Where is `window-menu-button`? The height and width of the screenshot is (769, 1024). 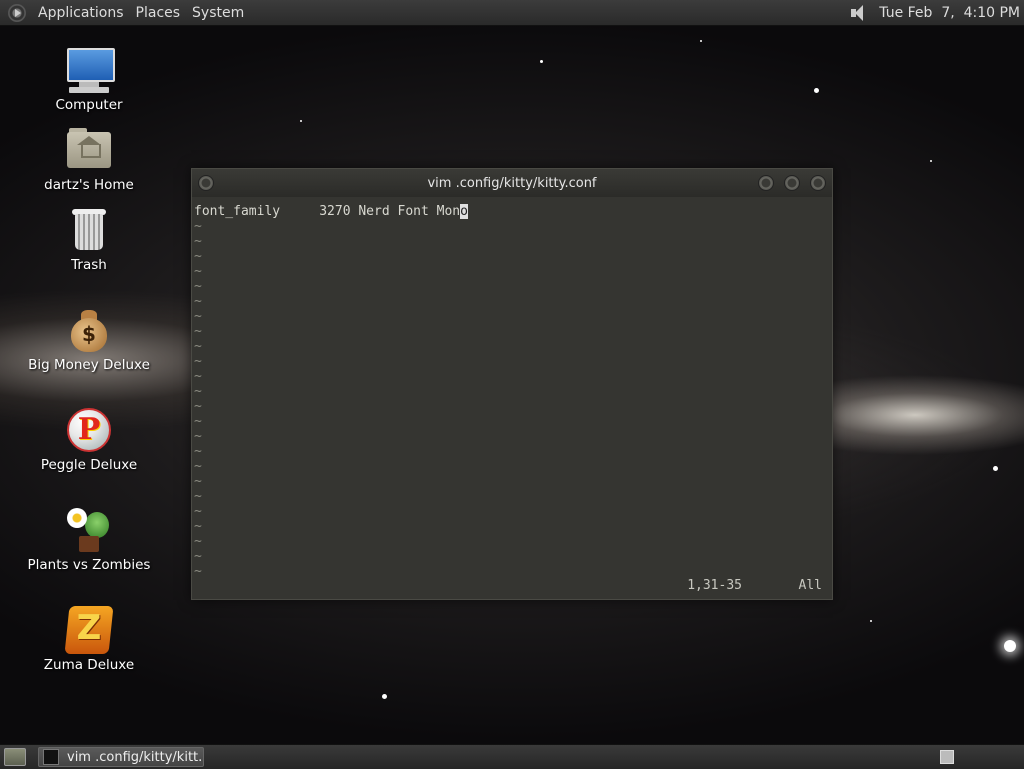 window-menu-button is located at coordinates (206, 183).